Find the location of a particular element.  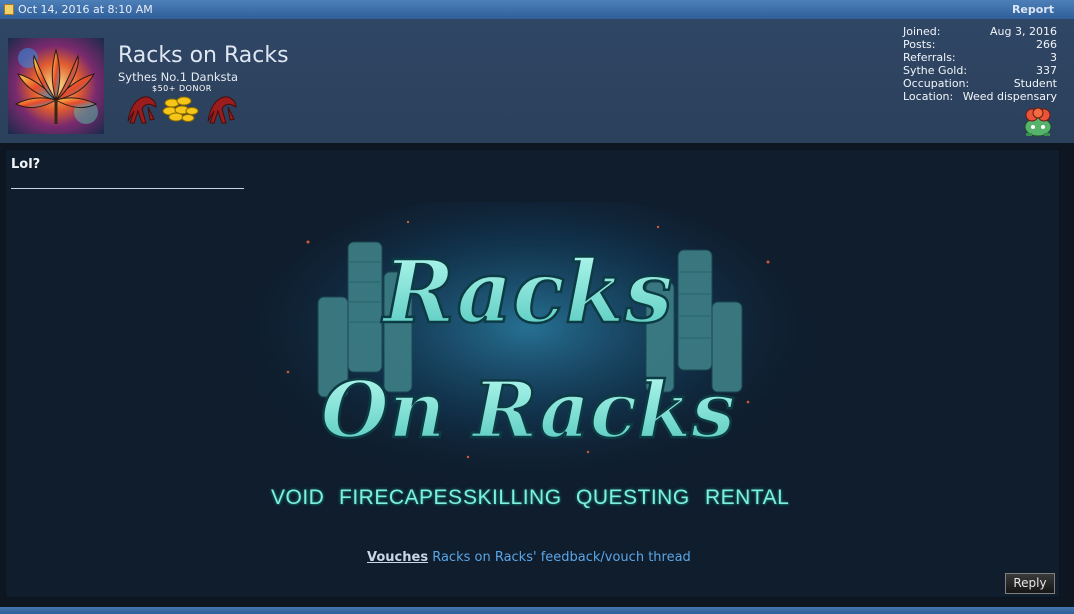

donor-label: $50+ DONOR is located at coordinates (182, 88).